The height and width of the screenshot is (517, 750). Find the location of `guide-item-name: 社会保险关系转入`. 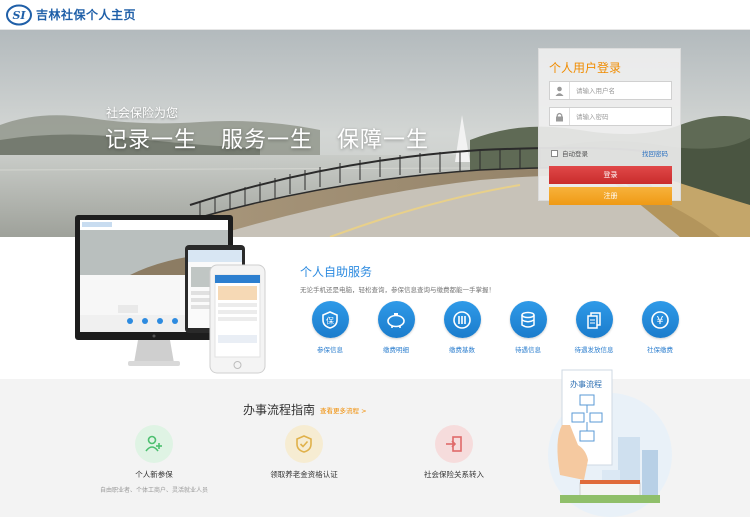

guide-item-name: 社会保险关系转入 is located at coordinates (454, 474).